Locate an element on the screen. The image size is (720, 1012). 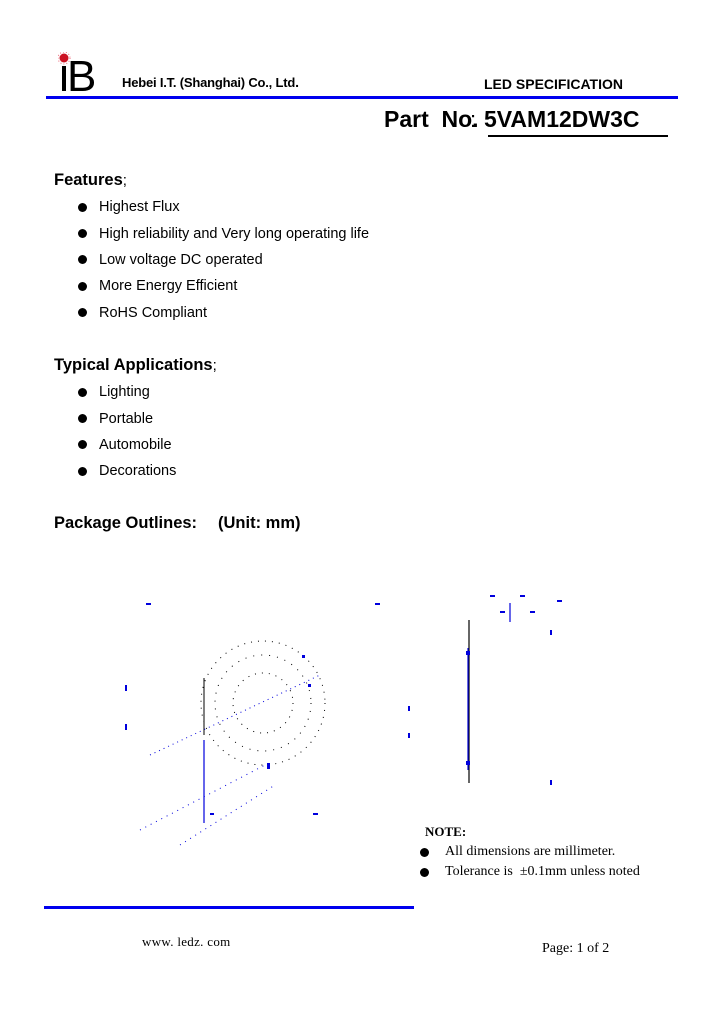
document-type: LED SPECIFICATION is located at coordinates (553, 84).